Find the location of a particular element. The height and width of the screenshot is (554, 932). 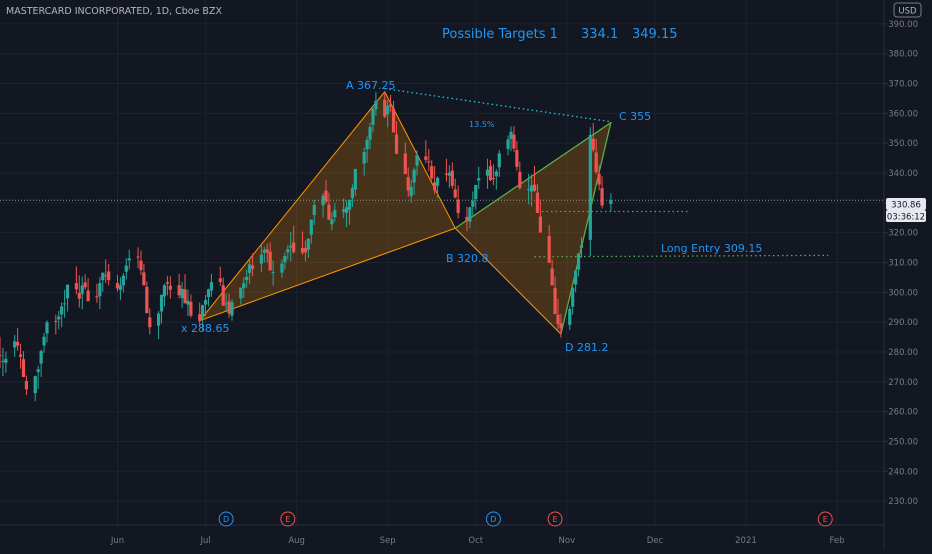

countdown-value: 03:36:12 is located at coordinates (906, 218).